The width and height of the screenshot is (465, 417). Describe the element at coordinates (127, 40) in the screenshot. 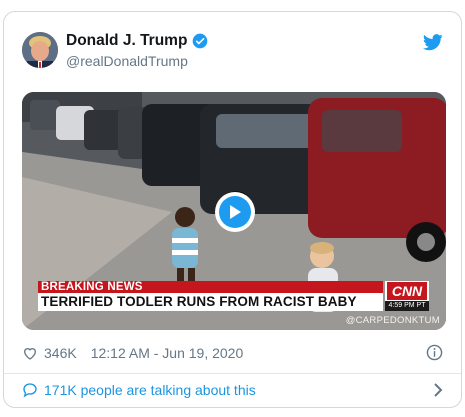

I see `display-name-text: Donald J. Trump` at that location.